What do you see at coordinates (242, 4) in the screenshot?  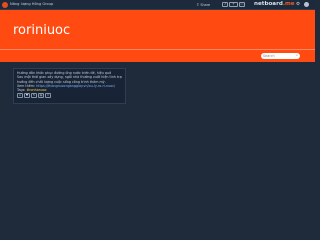 I see `chat-icon: ▭` at bounding box center [242, 4].